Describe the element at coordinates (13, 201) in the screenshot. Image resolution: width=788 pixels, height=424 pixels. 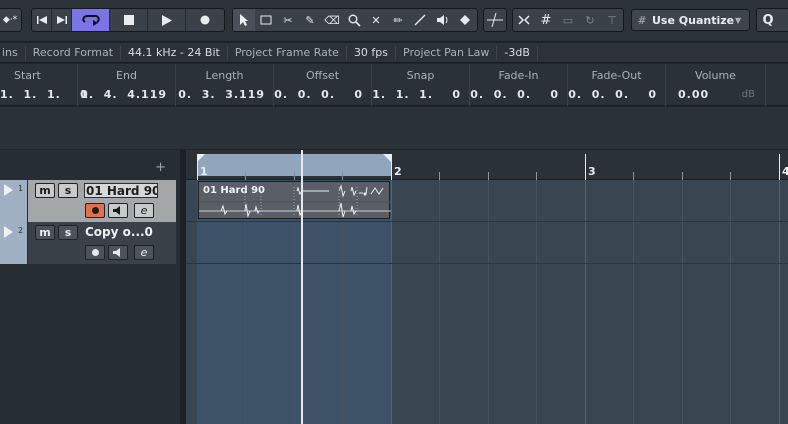
I see `track-select-strip: 1` at that location.